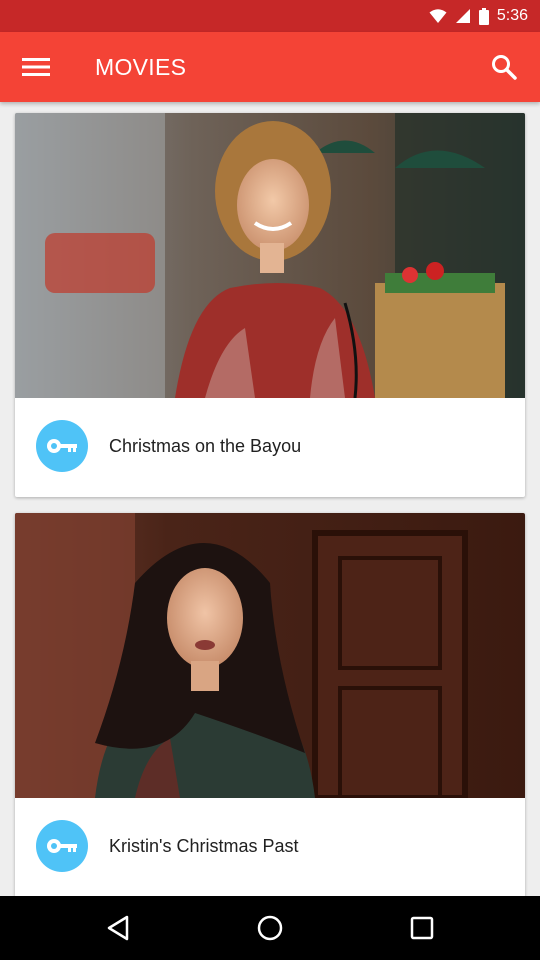  I want to click on status-bar: 5:36, so click(270, 16).